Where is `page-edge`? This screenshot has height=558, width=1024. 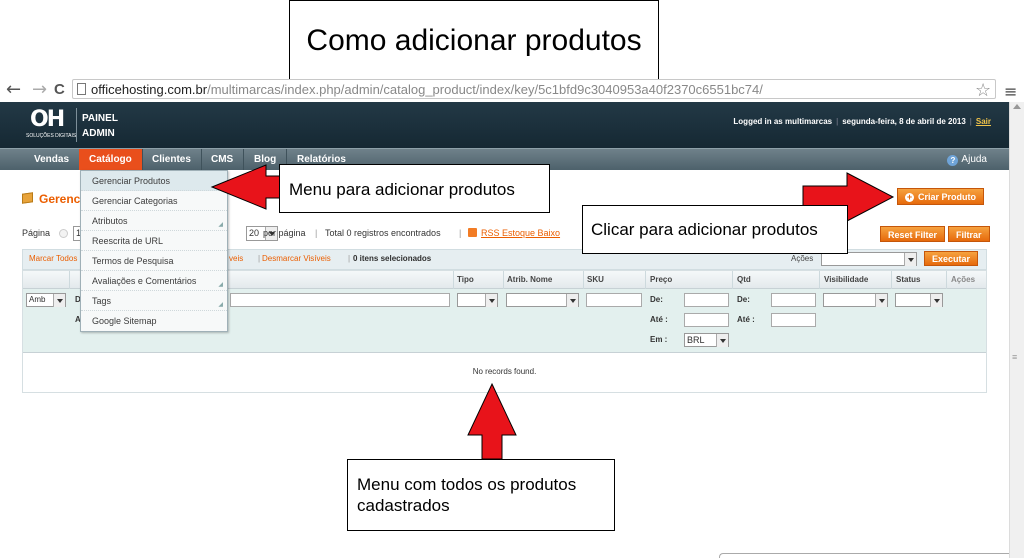
page-edge is located at coordinates (864, 555).